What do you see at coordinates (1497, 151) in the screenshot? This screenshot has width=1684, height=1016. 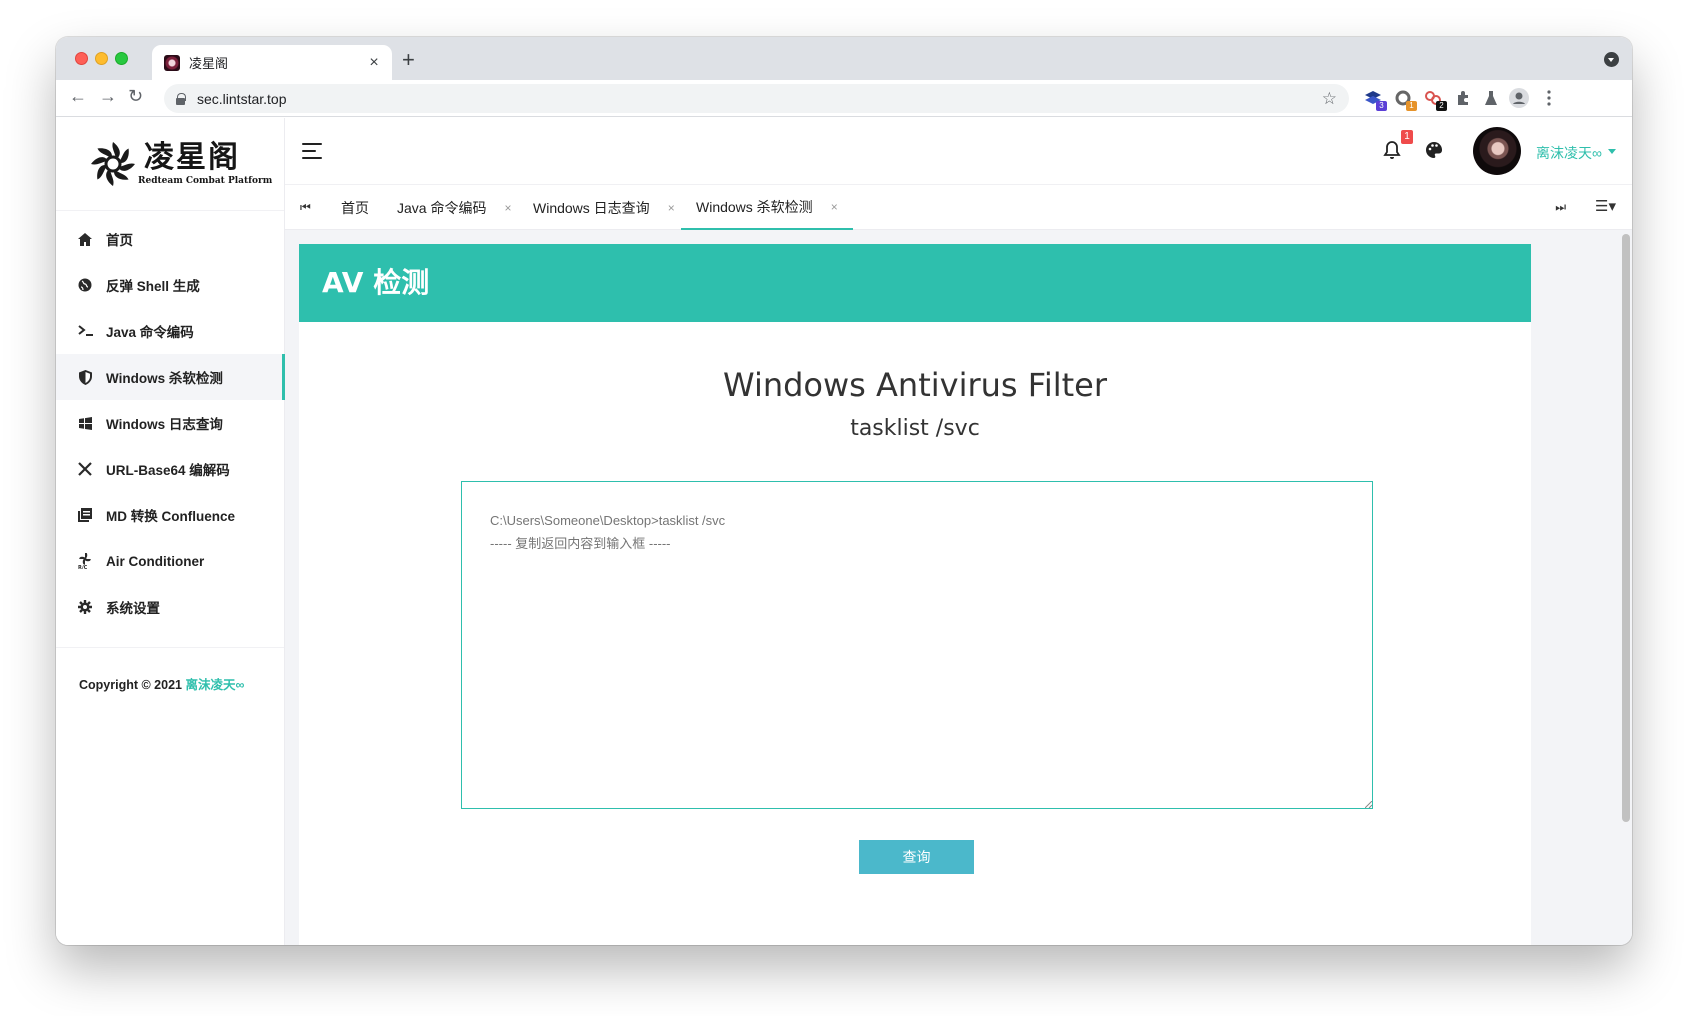 I see `user-avatar` at bounding box center [1497, 151].